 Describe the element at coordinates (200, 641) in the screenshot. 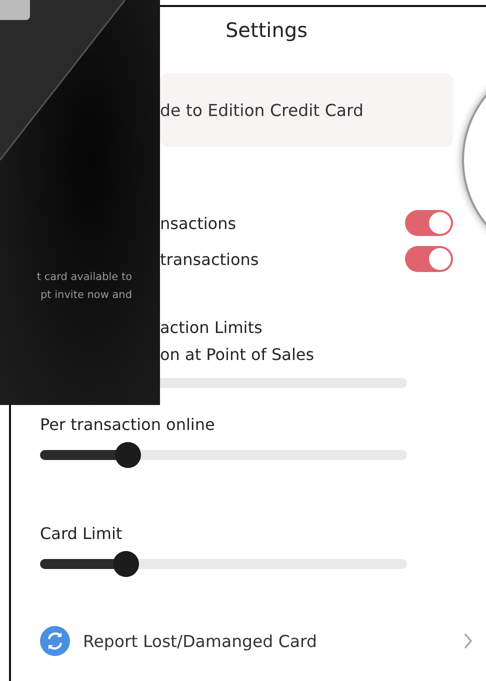

I see `report-label: Report Lost/Damanged Card` at that location.